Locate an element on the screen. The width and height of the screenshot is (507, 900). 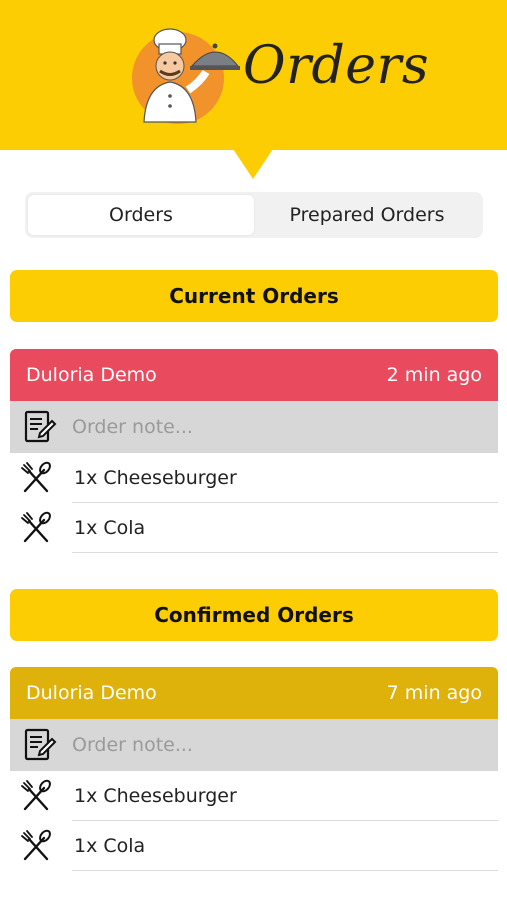
order-header: Duloria Demo 7 min ago is located at coordinates (254, 693).